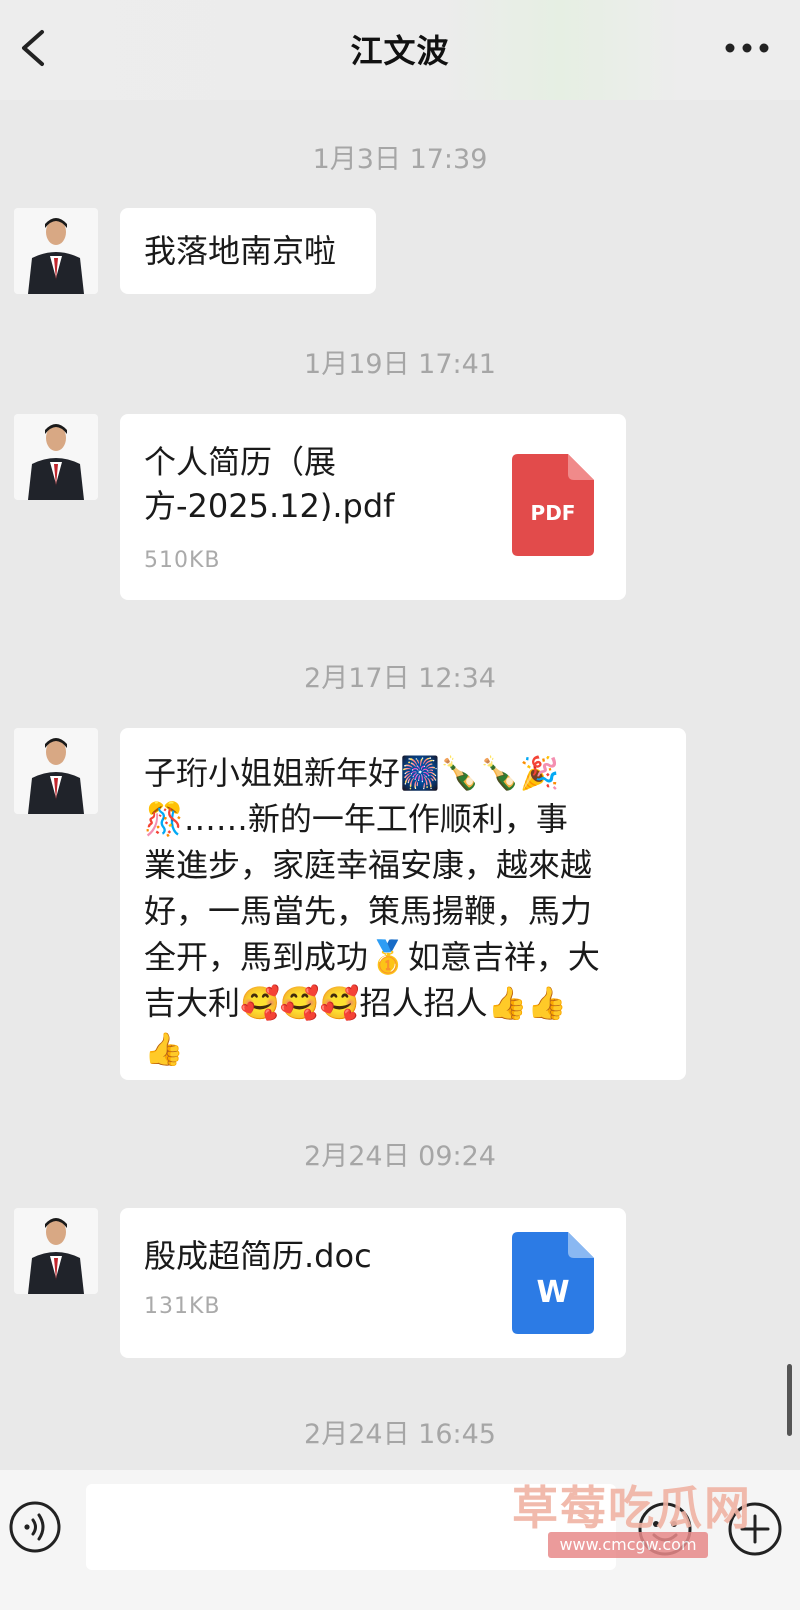  Describe the element at coordinates (182, 1306) in the screenshot. I see `file-size: 131KB` at that location.